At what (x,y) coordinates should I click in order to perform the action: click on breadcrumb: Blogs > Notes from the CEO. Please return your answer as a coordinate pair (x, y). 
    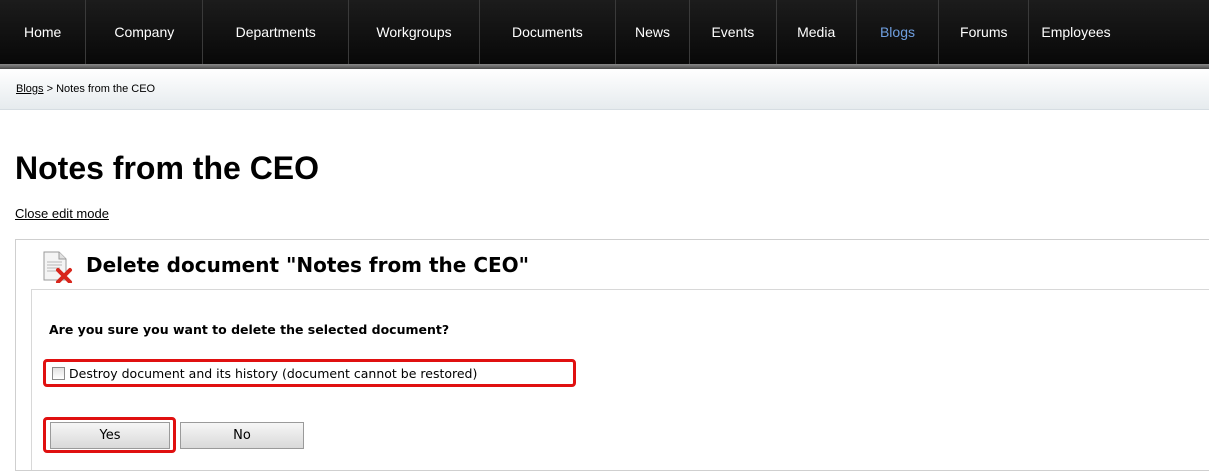
    Looking at the image, I should click on (604, 89).